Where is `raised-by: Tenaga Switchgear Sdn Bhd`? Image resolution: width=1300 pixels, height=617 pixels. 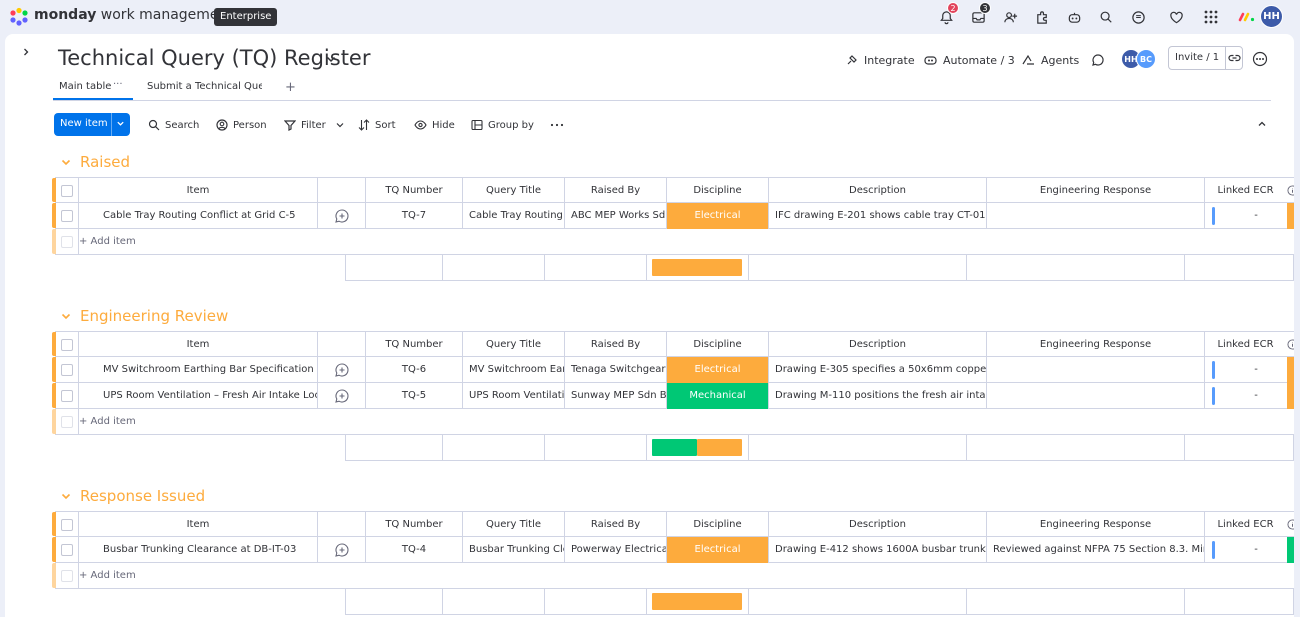
raised-by: Tenaga Switchgear Sdn Bhd is located at coordinates (616, 370).